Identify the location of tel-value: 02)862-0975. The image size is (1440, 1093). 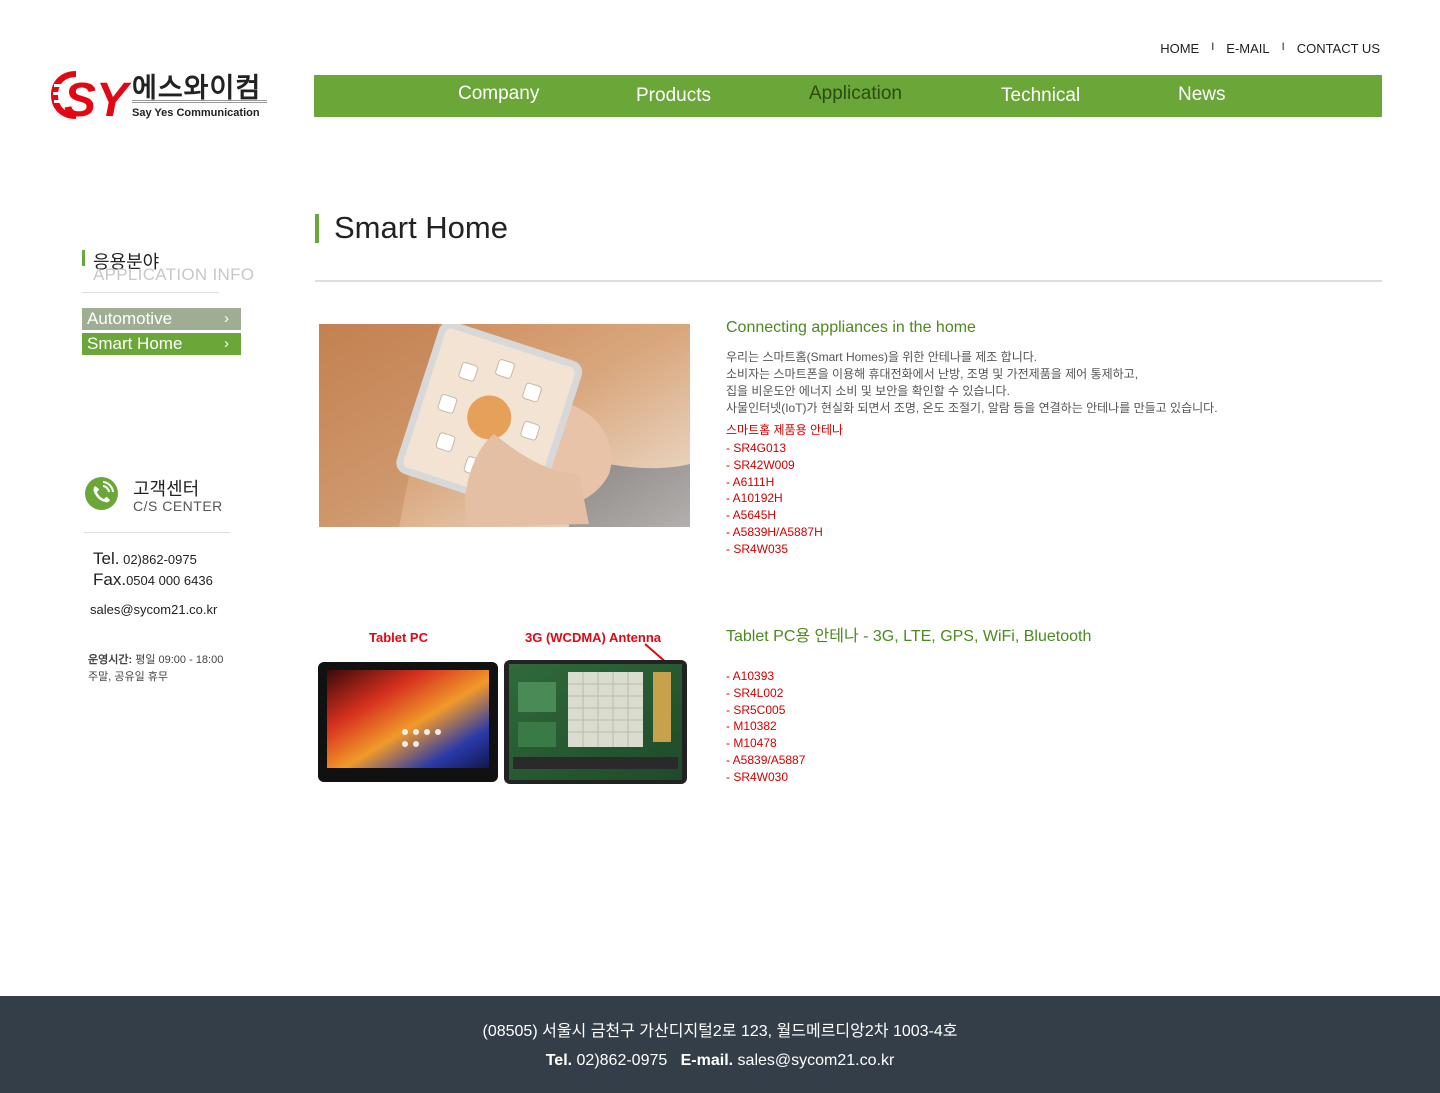
(160, 559).